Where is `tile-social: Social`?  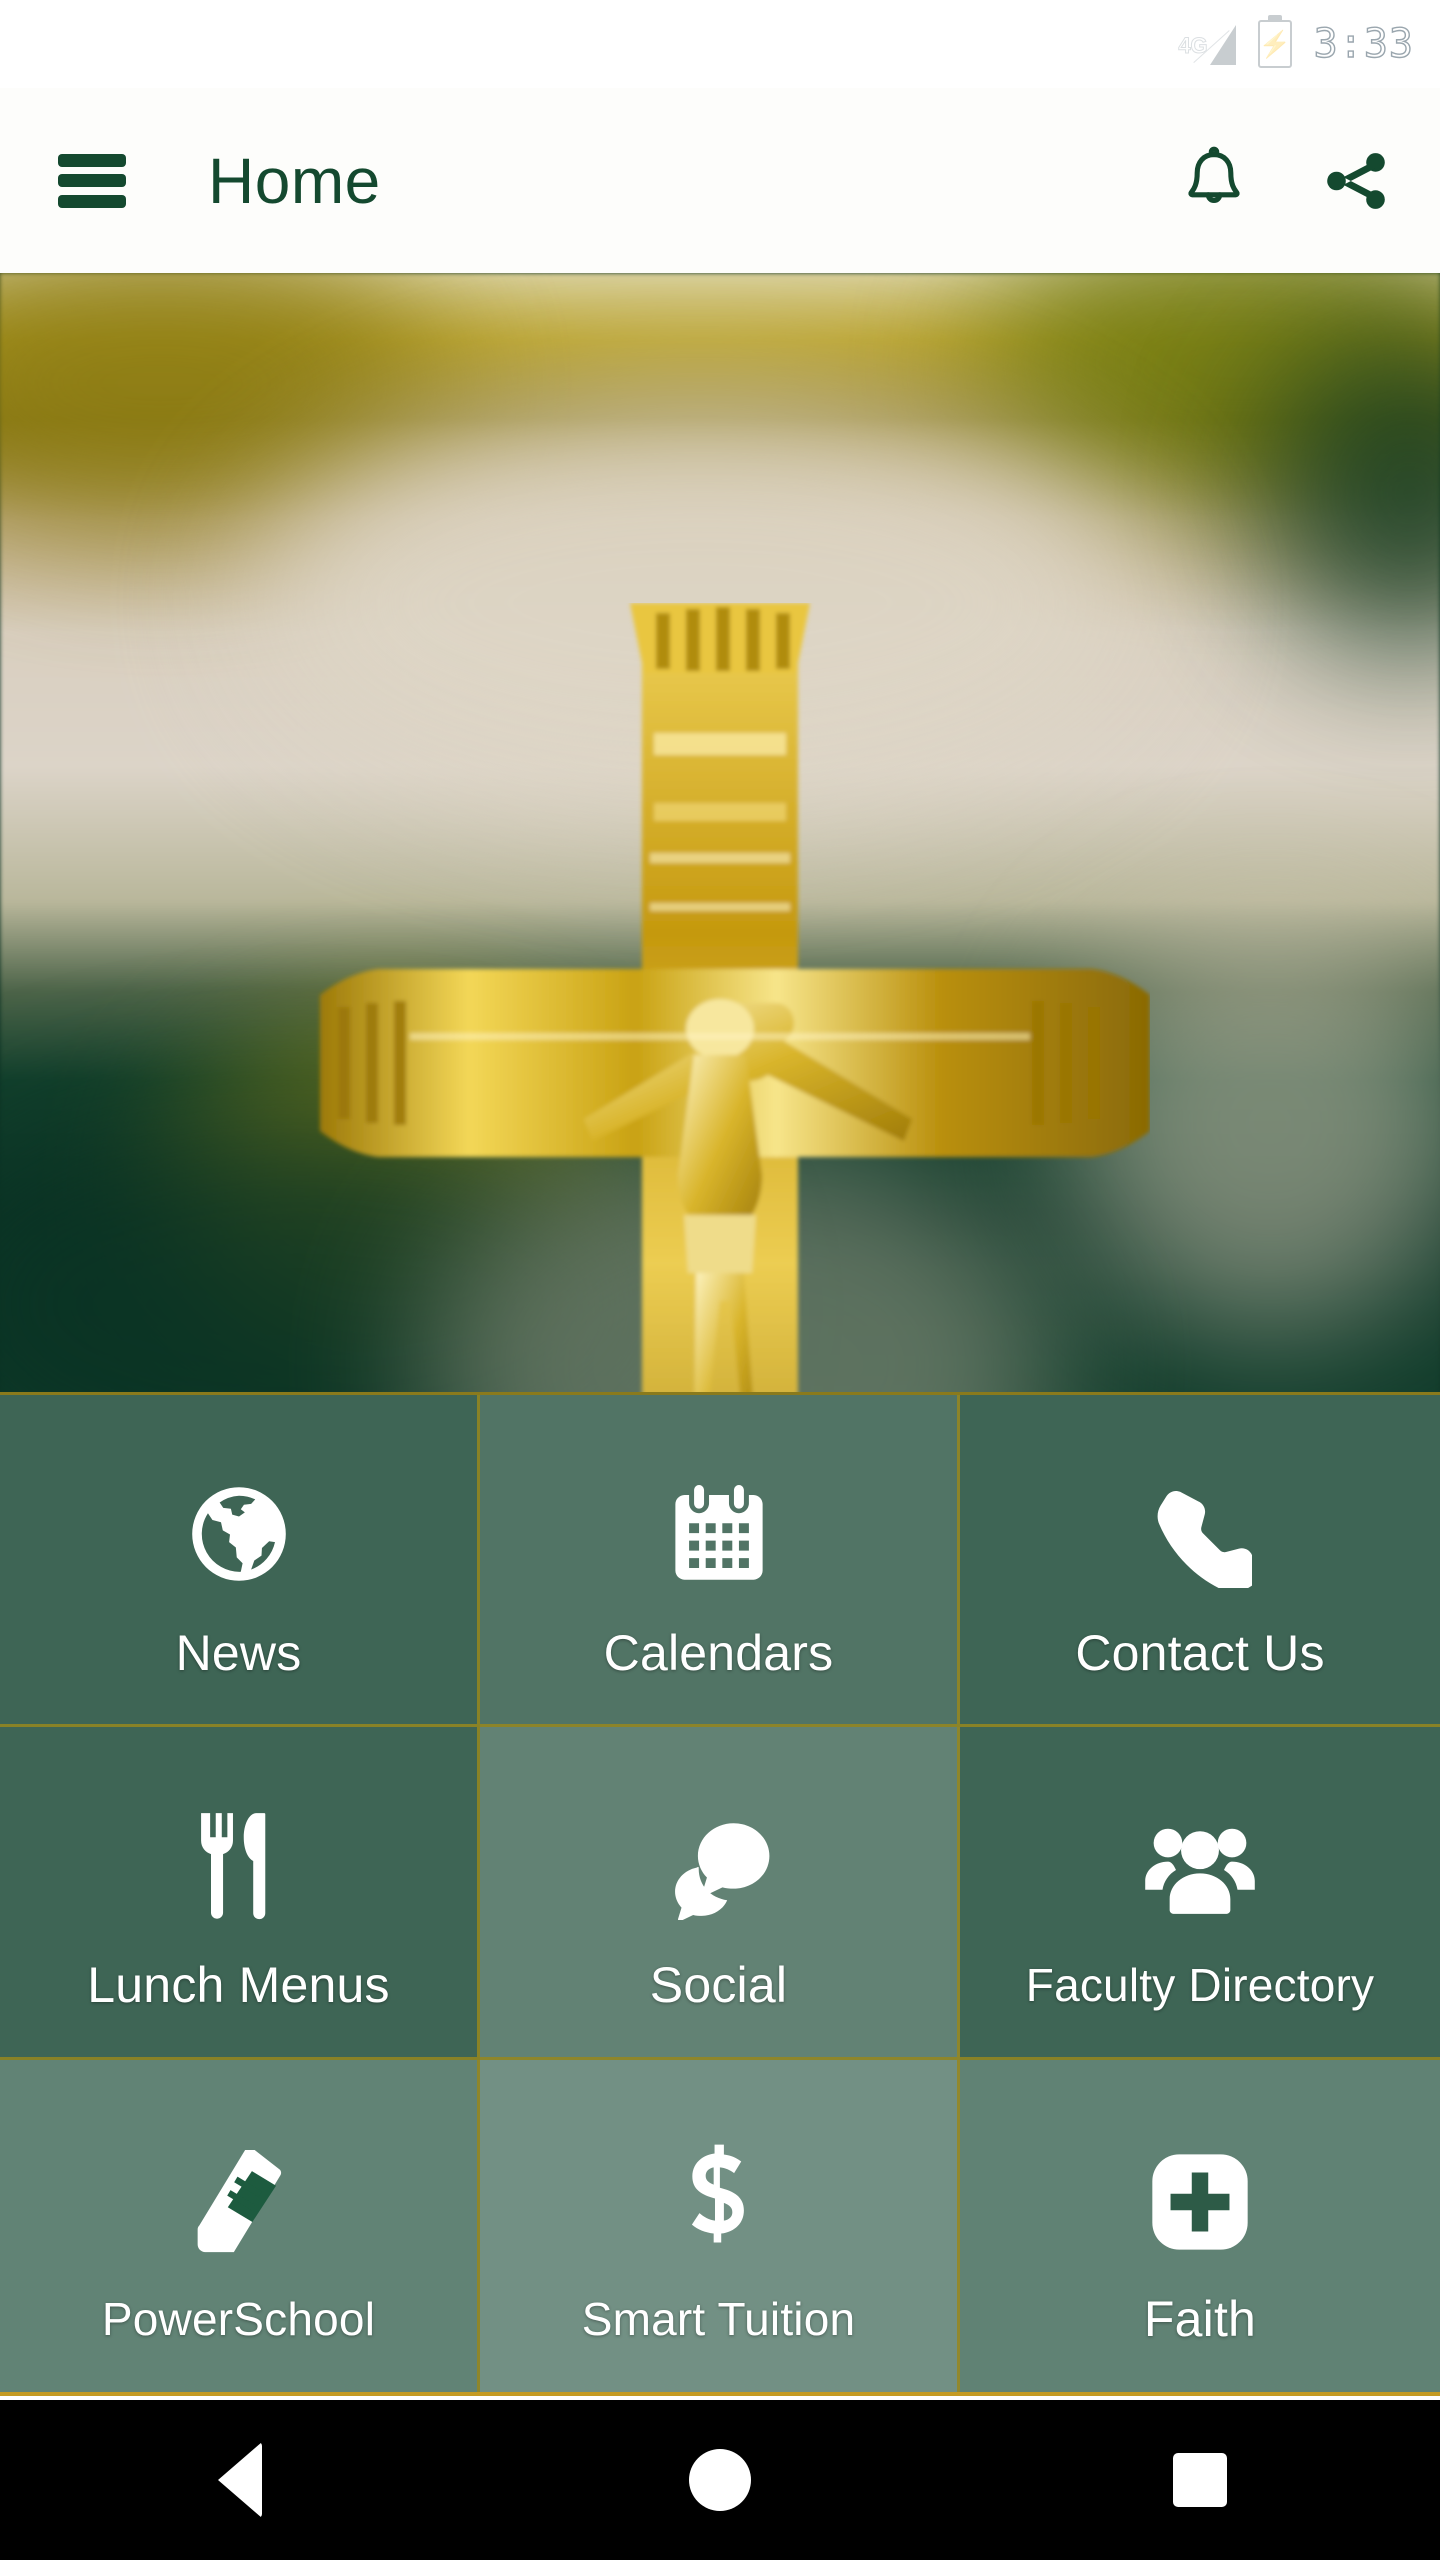
tile-social: Social is located at coordinates (720, 1893).